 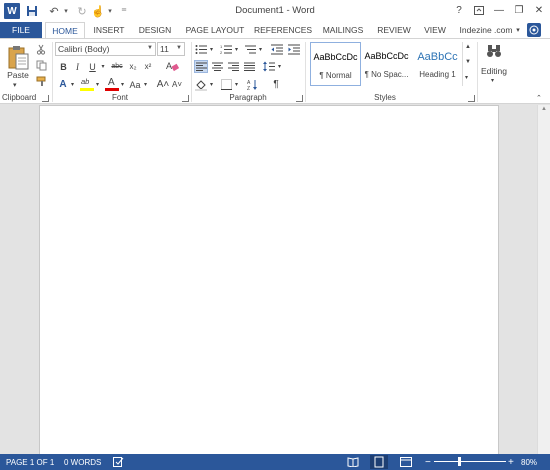 I want to click on ribbon-display-options-icon, so click(x=479, y=10).